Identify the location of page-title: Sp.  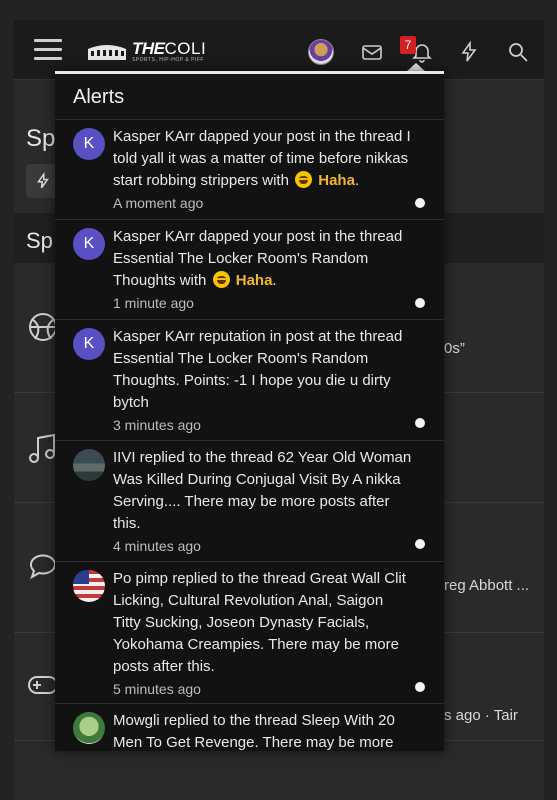
(41, 138).